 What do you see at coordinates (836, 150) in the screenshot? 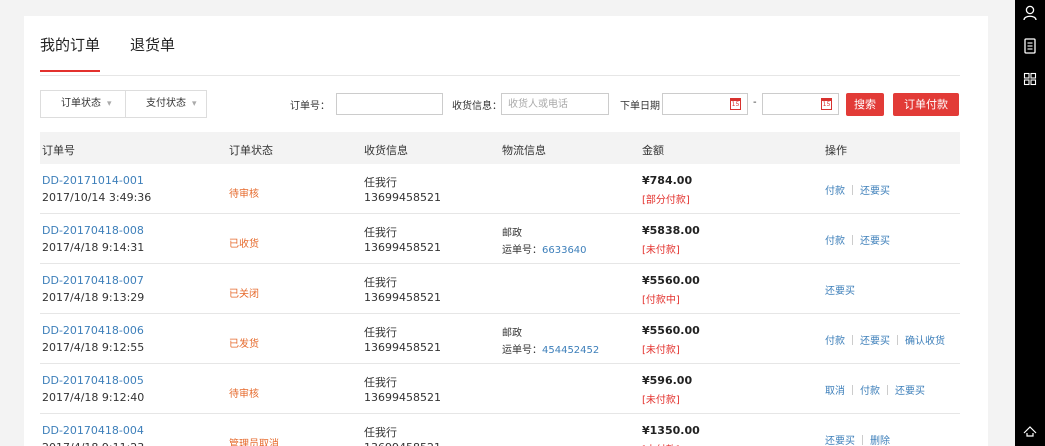
I see `col-actions: 操作` at bounding box center [836, 150].